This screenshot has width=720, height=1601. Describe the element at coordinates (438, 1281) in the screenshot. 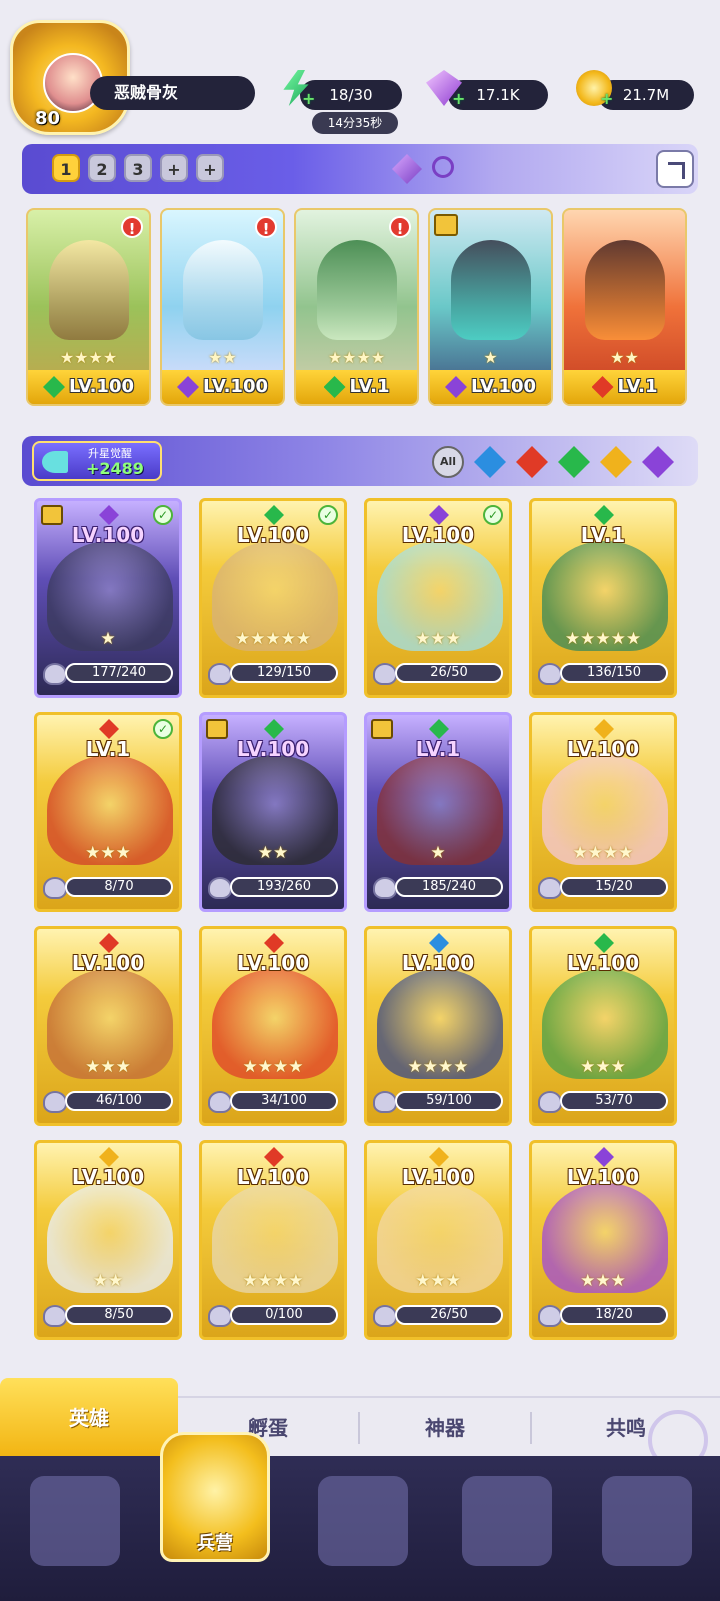

I see `star-rating: ★★★` at that location.